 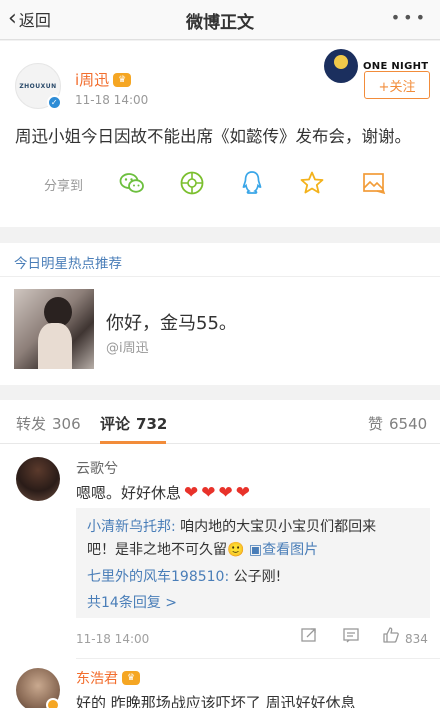 What do you see at coordinates (54, 102) in the screenshot?
I see `verified-badge-icon: ✓` at bounding box center [54, 102].